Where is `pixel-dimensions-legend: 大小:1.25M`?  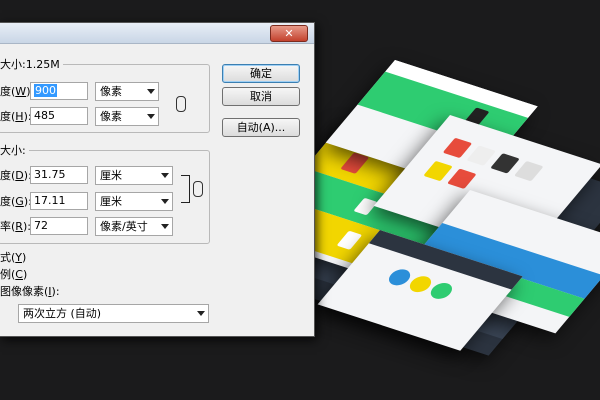 pixel-dimensions-legend: 大小:1.25M is located at coordinates (31, 64).